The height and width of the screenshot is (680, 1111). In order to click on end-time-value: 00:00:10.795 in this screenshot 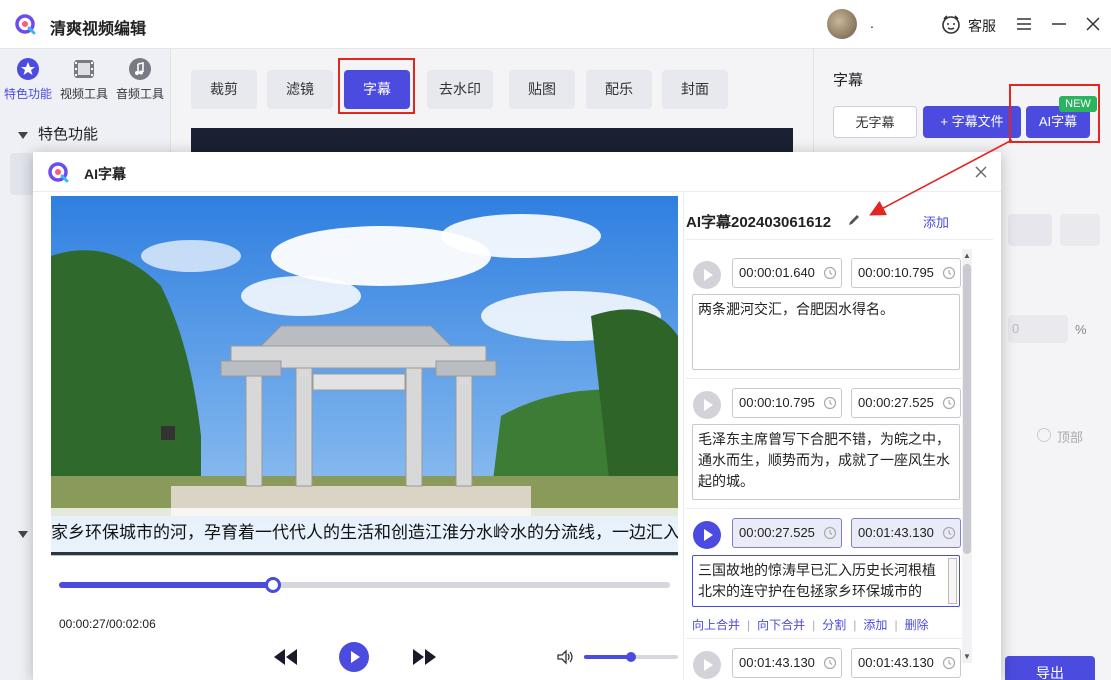, I will do `click(896, 272)`.